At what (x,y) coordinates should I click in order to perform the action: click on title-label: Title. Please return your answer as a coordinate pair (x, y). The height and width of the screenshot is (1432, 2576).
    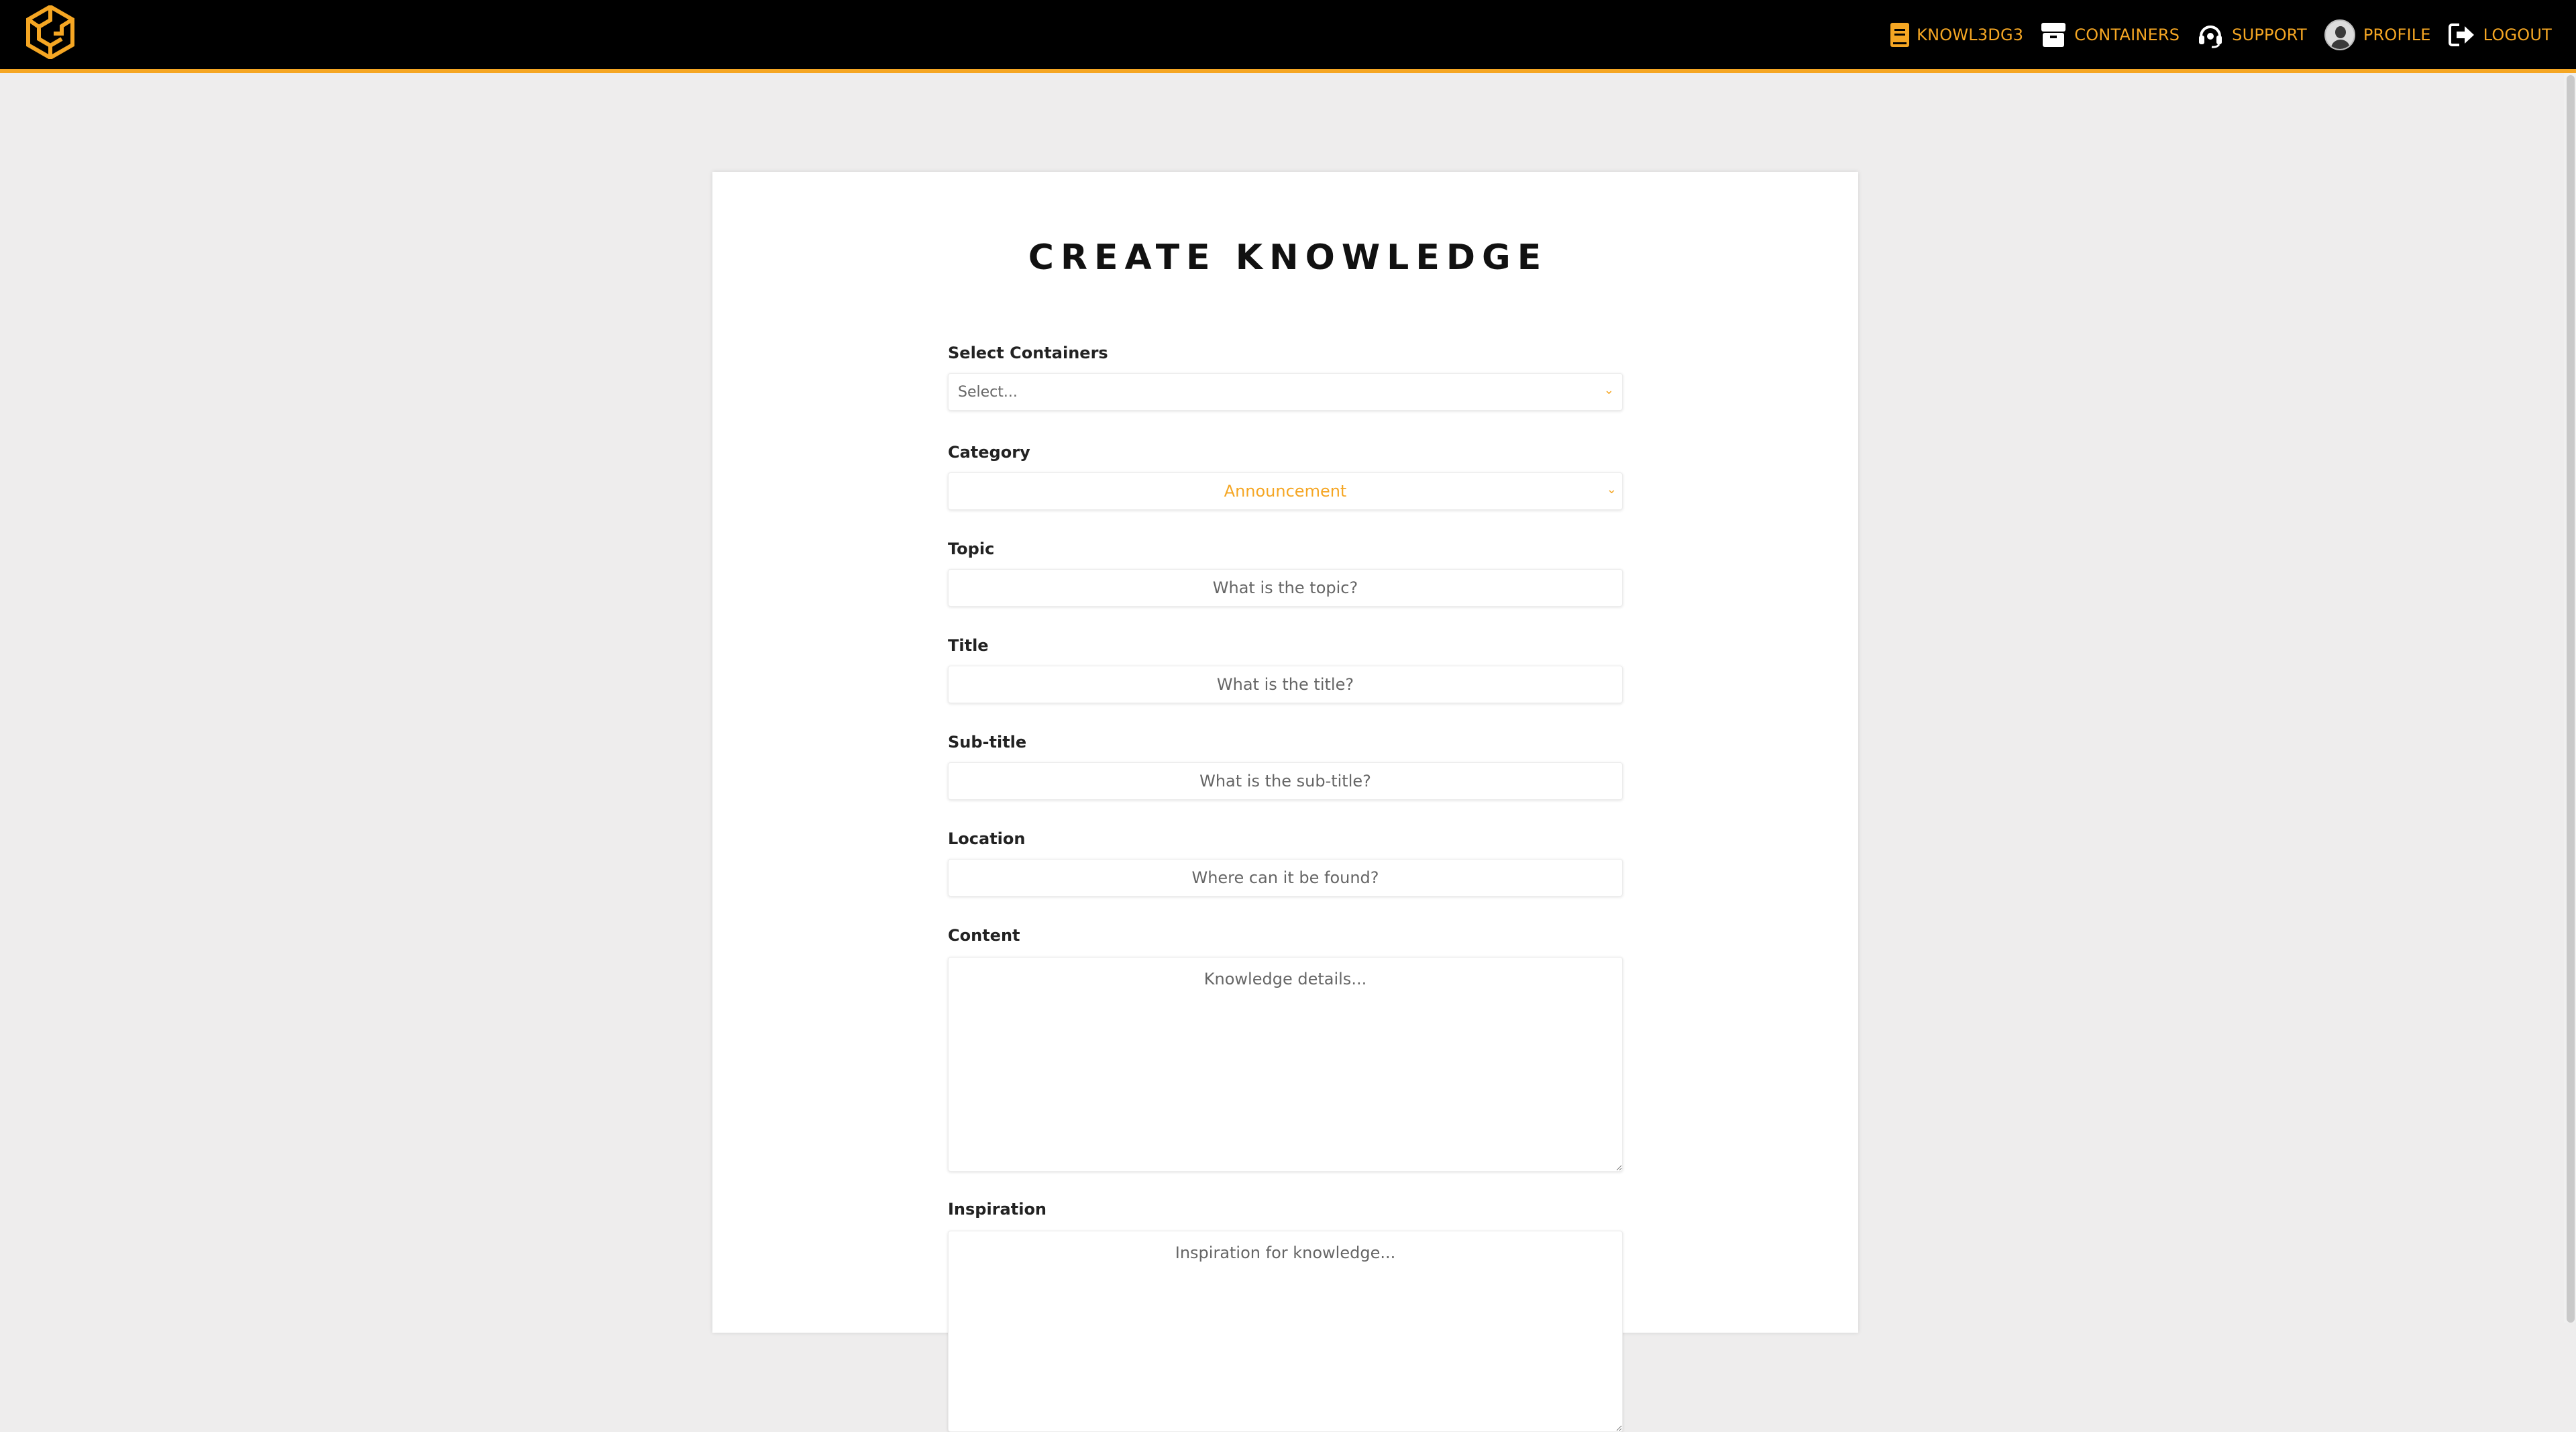
    Looking at the image, I should click on (968, 645).